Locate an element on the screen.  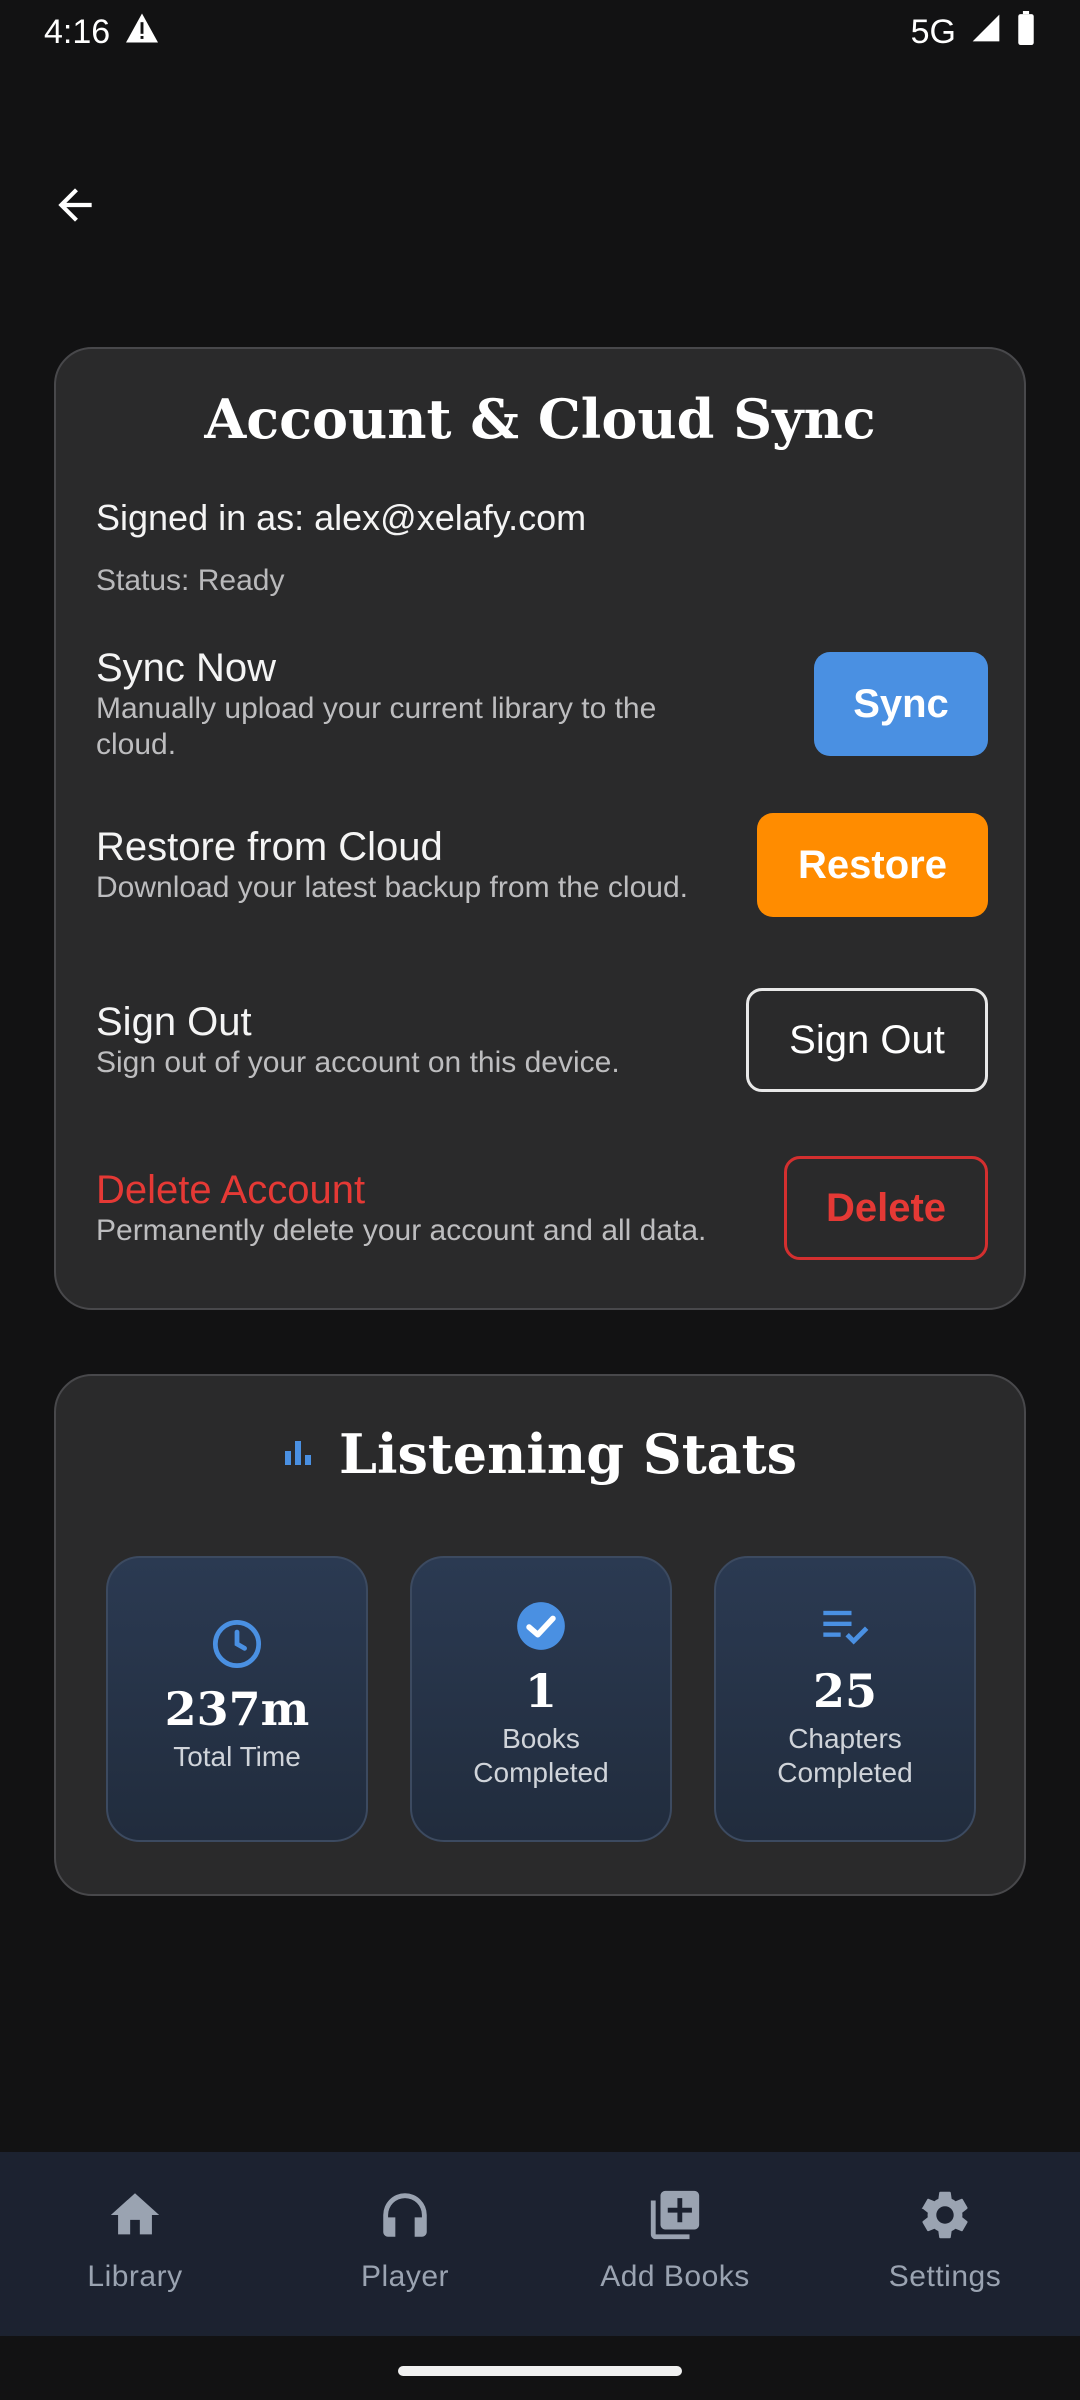
bar-chart-icon is located at coordinates (298, 1454).